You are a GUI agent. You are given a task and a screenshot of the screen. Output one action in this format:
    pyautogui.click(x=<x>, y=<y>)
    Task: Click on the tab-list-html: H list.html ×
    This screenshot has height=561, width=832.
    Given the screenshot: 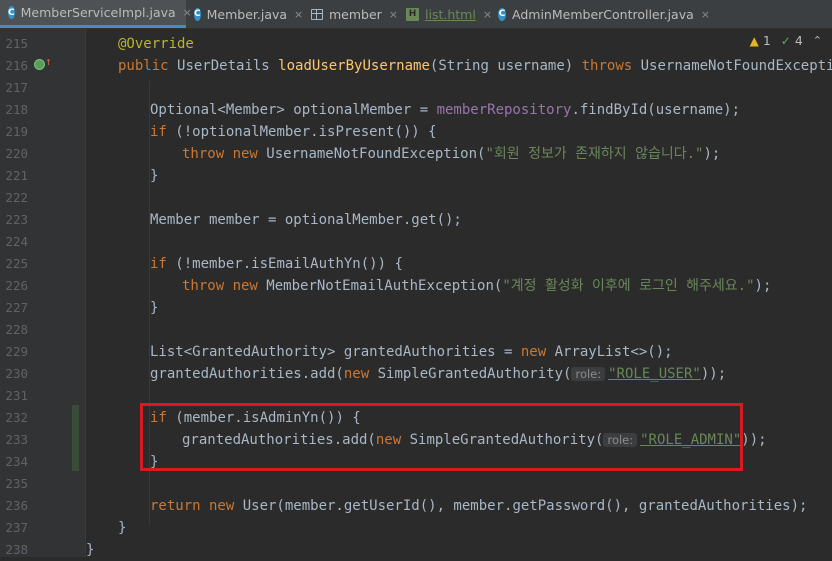 What is the action you would take?
    pyautogui.click(x=448, y=14)
    